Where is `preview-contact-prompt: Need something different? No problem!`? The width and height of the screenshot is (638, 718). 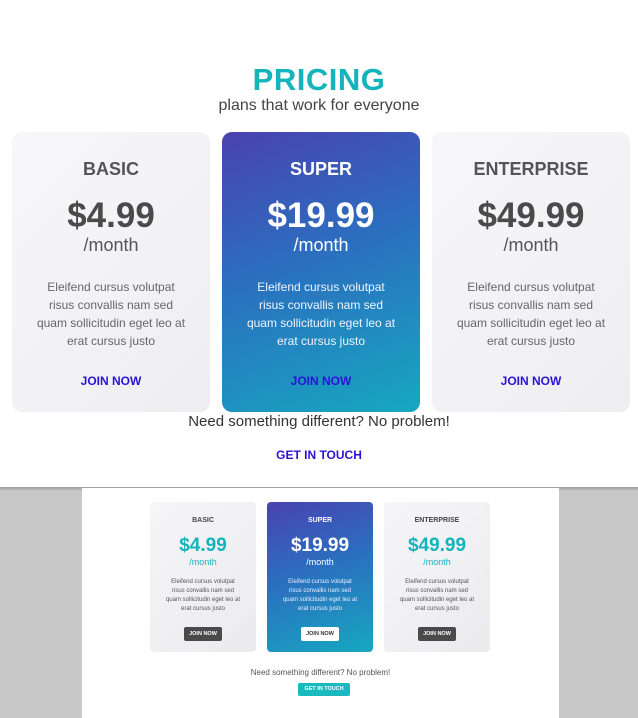
preview-contact-prompt: Need something different? No problem! is located at coordinates (320, 672).